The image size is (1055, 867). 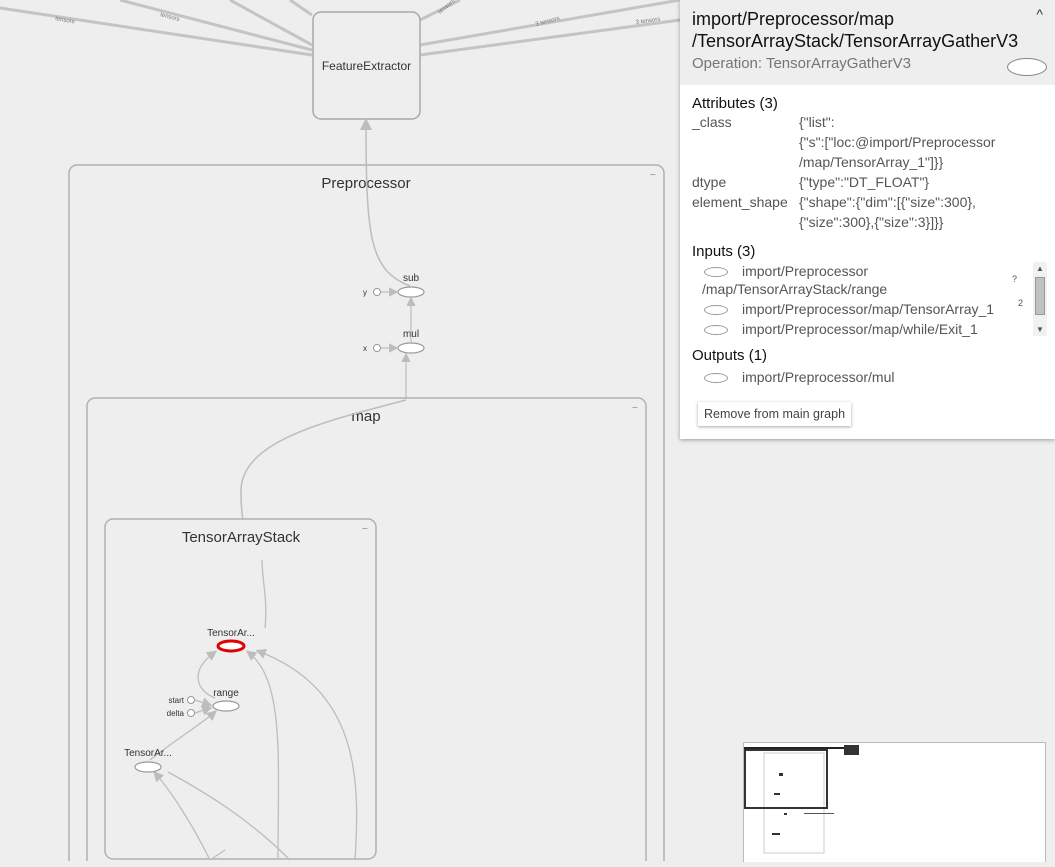 I want to click on feature-extractor-node: FeatureExtractor, so click(x=366, y=65).